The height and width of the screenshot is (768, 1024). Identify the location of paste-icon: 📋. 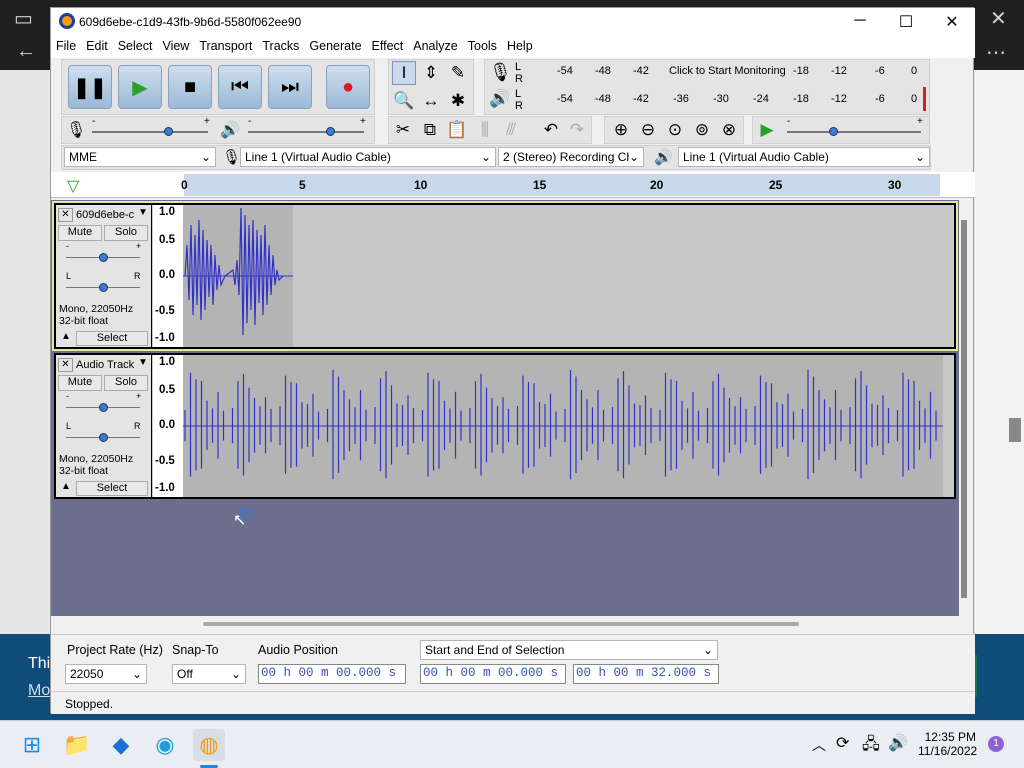
(457, 130).